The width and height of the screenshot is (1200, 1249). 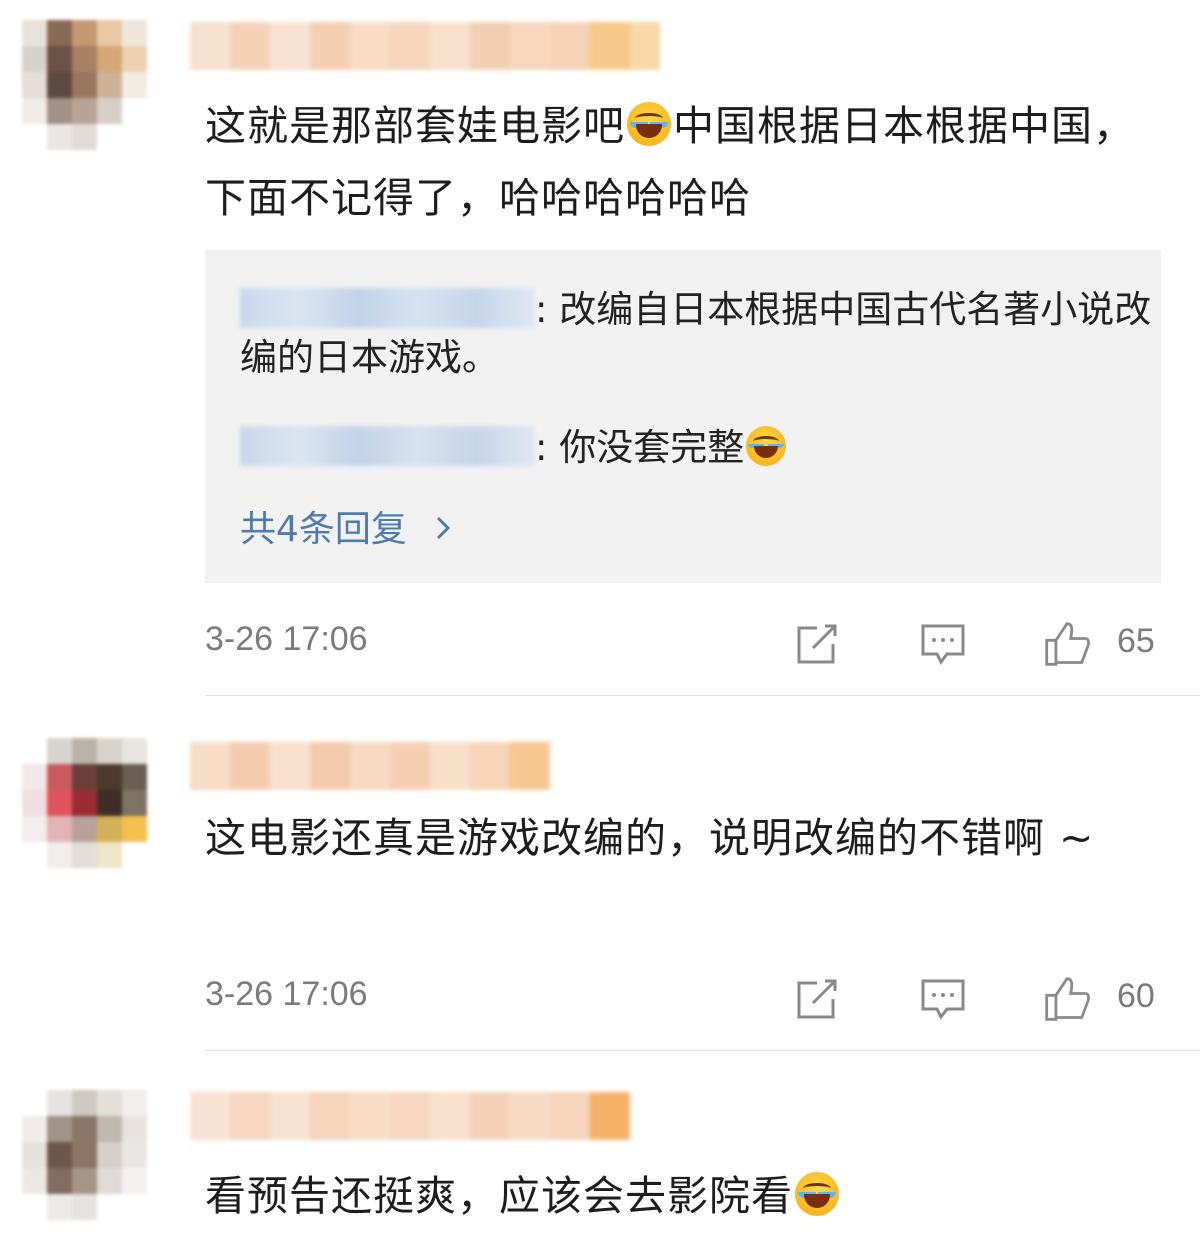 What do you see at coordinates (700, 334) in the screenshot?
I see `reply-item: : 改编自日本根据中国古代名著小说改编的日本游戏。` at bounding box center [700, 334].